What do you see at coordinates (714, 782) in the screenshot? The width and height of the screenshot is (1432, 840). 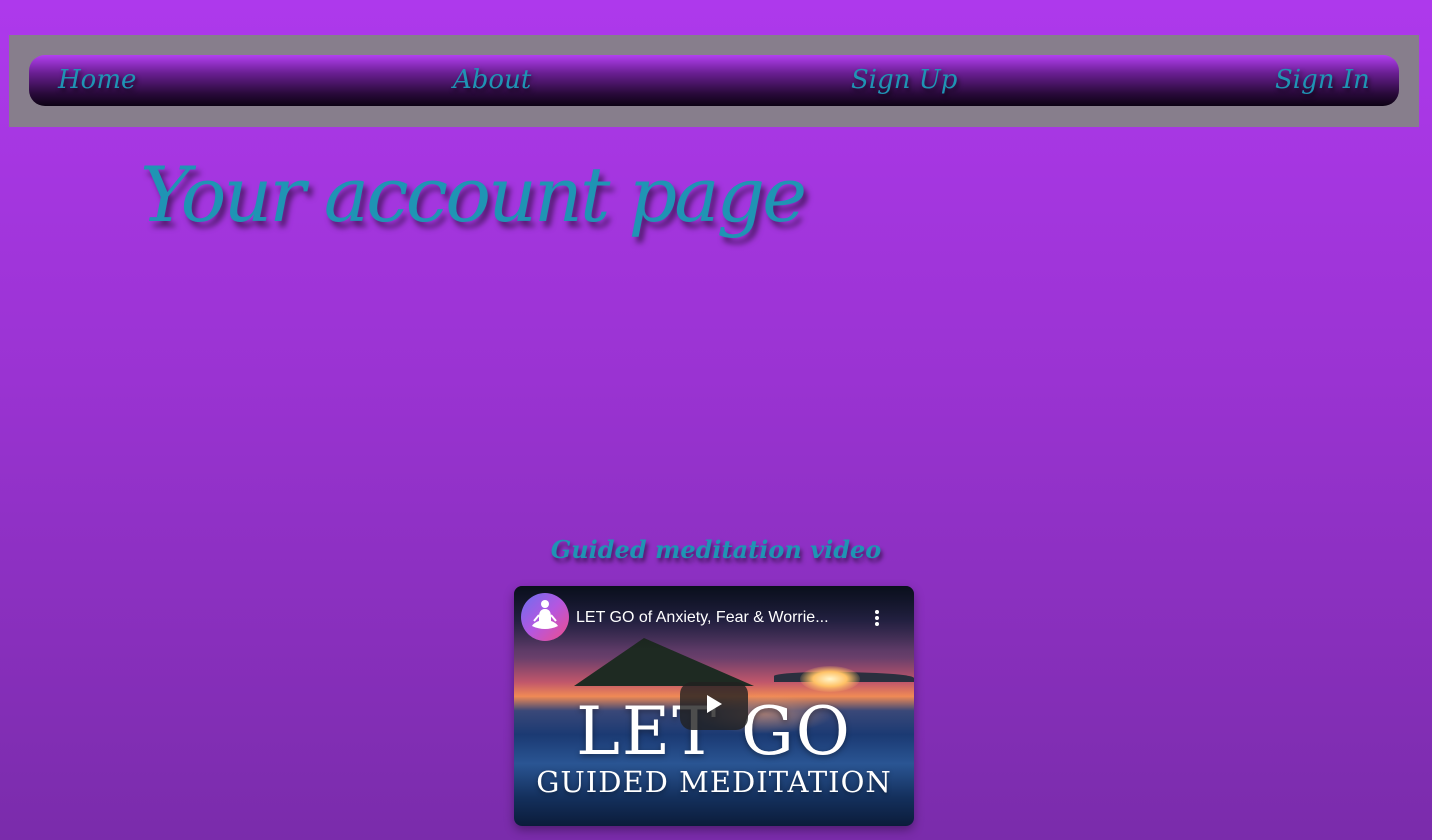 I see `thumbnail-subtitle: GUIDED MEDITATION` at bounding box center [714, 782].